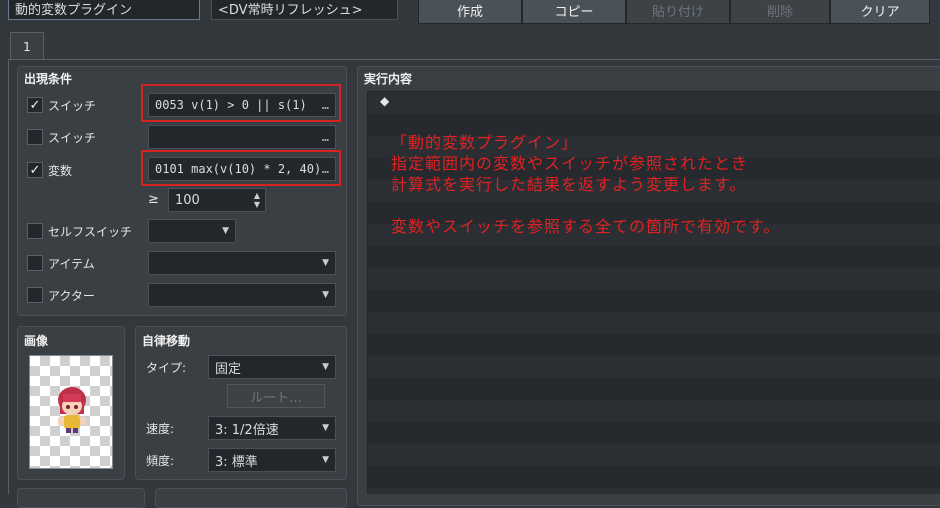 This screenshot has height=508, width=940. Describe the element at coordinates (290, 10) in the screenshot. I see `event-note-value: <DV常時リフレッシュ>` at that location.